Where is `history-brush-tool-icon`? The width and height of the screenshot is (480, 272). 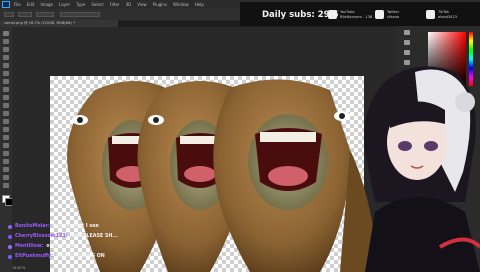
history-brush-tool-icon is located at coordinates (6, 105).